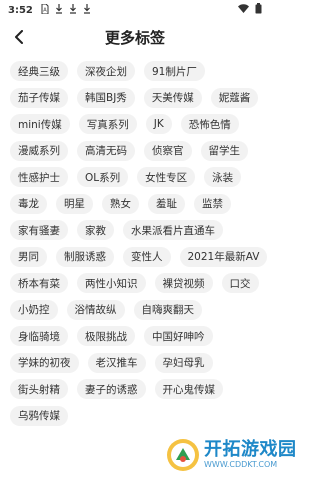 The width and height of the screenshot is (320, 479). Describe the element at coordinates (120, 203) in the screenshot. I see `tag-chip: 熟女` at that location.